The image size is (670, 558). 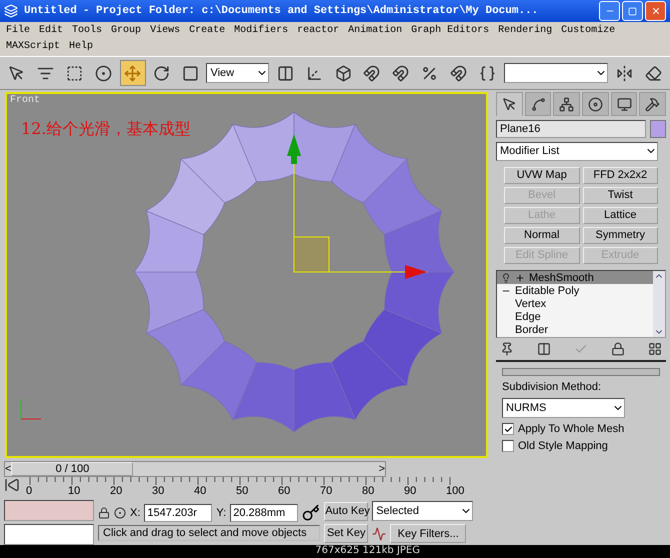 I want to click on disc-icon, so click(x=595, y=104).